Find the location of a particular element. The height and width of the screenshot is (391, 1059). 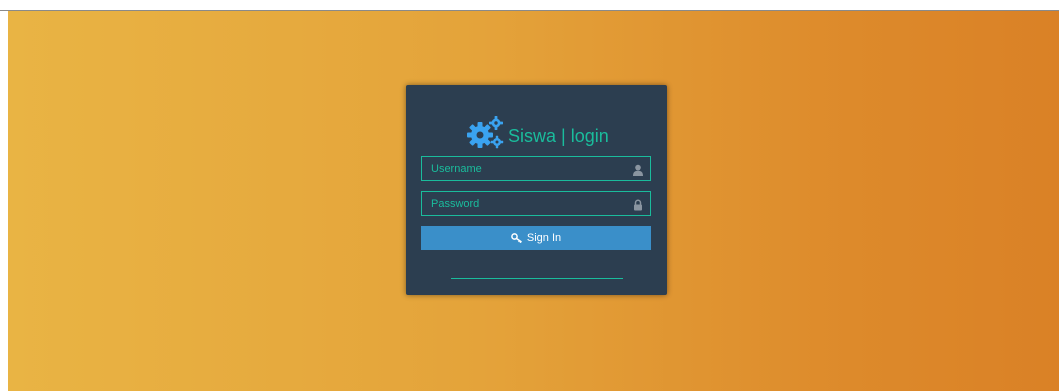

sign-in-label: Sign In is located at coordinates (544, 238).